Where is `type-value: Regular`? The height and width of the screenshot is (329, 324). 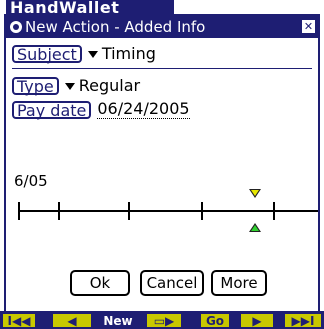
type-value: Regular is located at coordinates (109, 85).